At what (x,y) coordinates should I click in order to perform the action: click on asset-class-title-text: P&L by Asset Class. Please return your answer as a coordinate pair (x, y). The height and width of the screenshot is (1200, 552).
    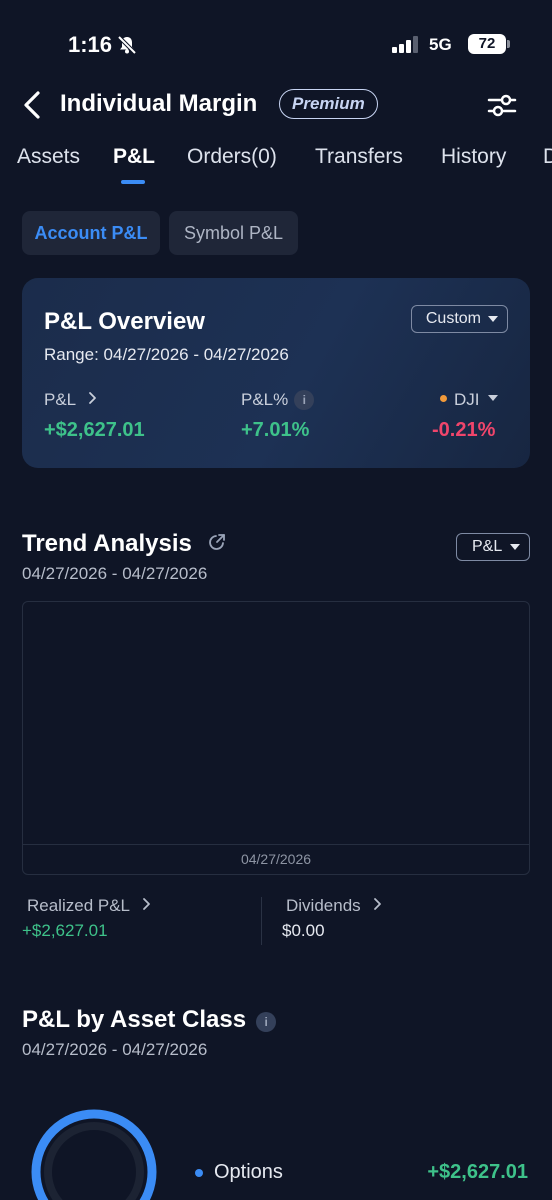
    Looking at the image, I should click on (134, 1019).